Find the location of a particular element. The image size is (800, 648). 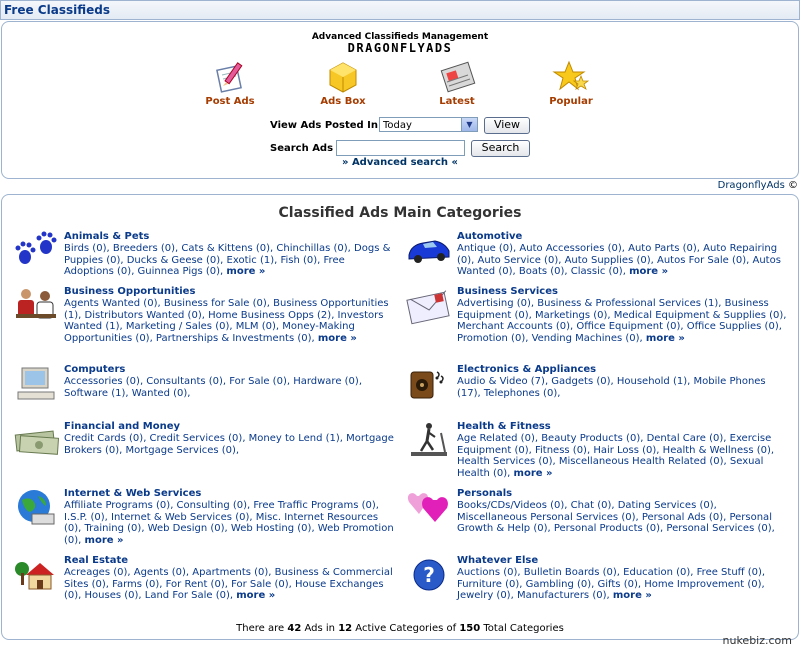

summary-pre: There are is located at coordinates (260, 628).